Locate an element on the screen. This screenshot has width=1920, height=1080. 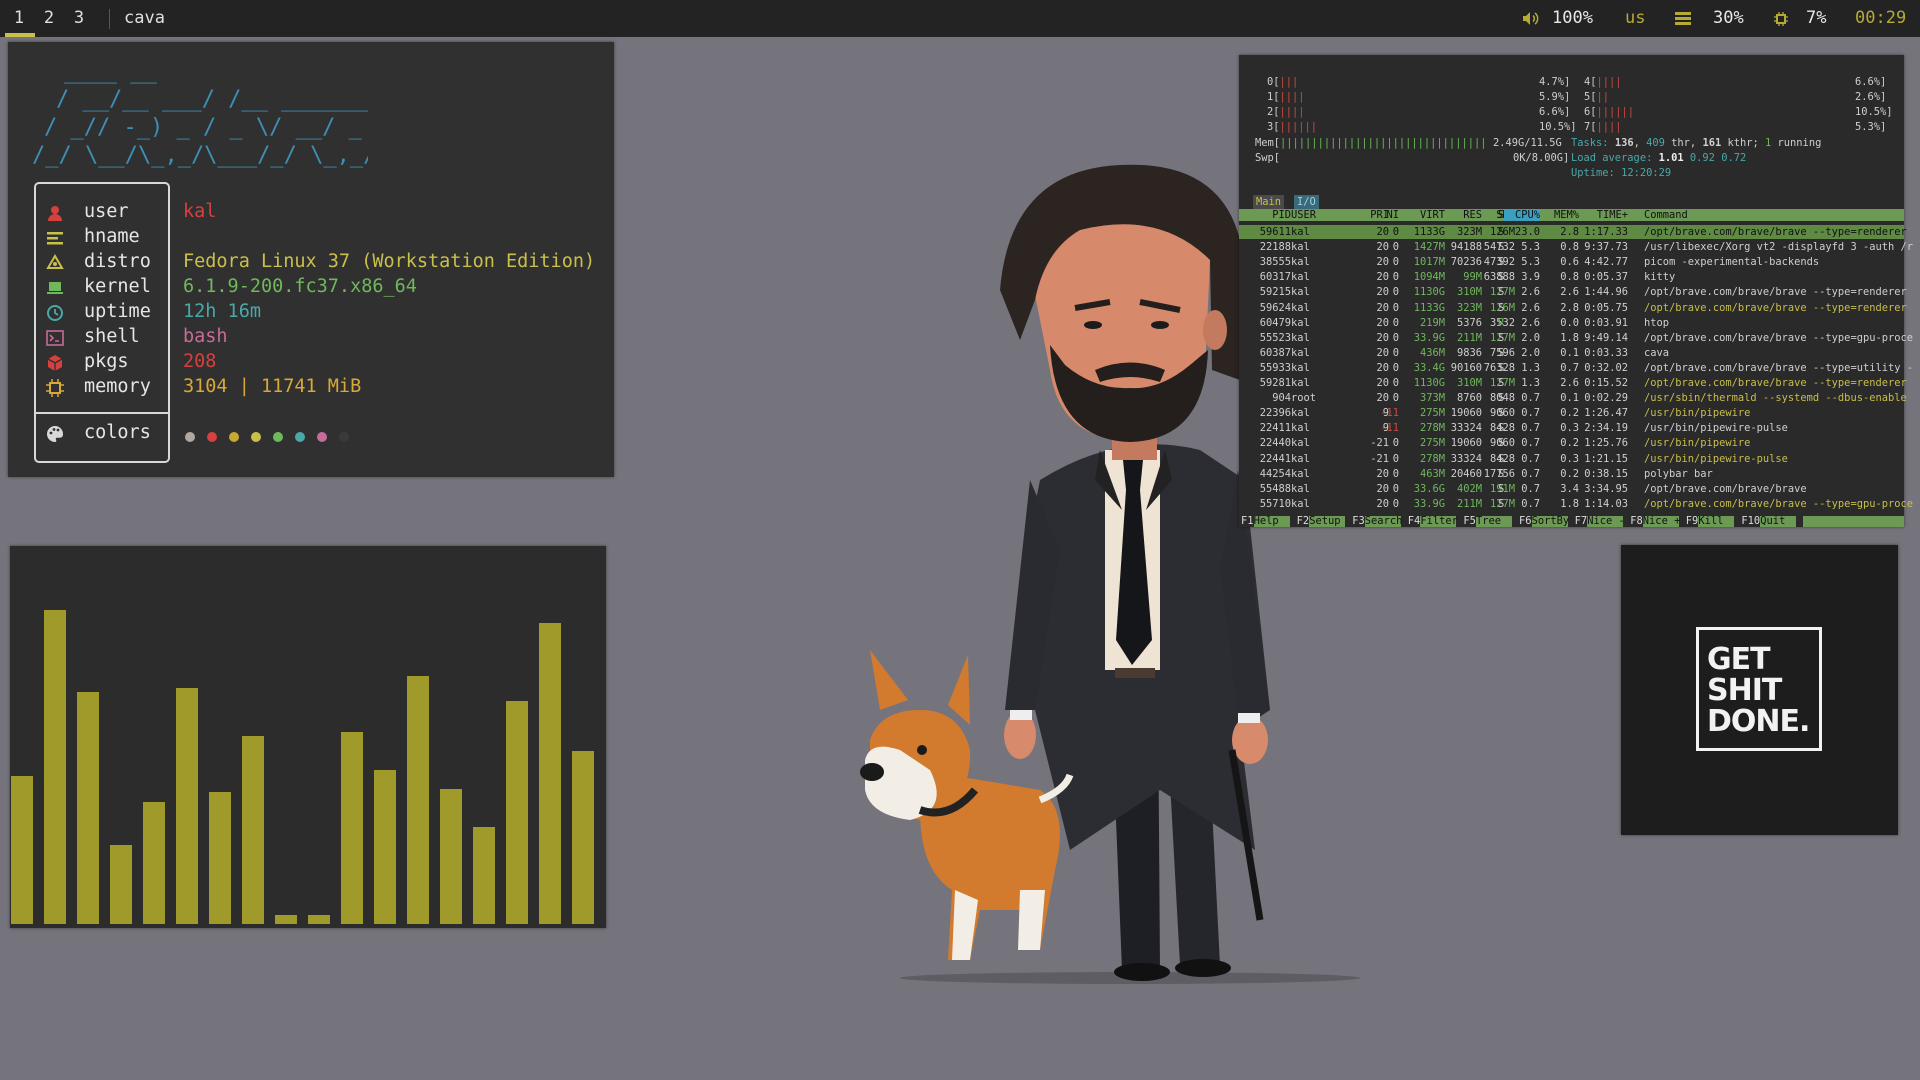
poster-line-2: SHIT is located at coordinates (1744, 690).